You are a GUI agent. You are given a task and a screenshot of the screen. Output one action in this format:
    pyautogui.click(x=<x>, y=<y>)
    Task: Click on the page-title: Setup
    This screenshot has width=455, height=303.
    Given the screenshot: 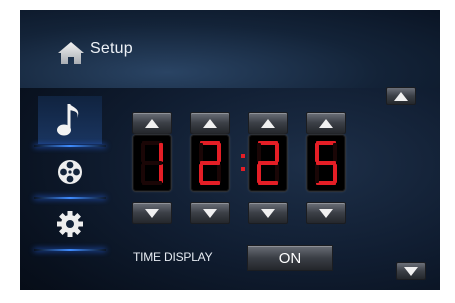 What is the action you would take?
    pyautogui.click(x=111, y=48)
    